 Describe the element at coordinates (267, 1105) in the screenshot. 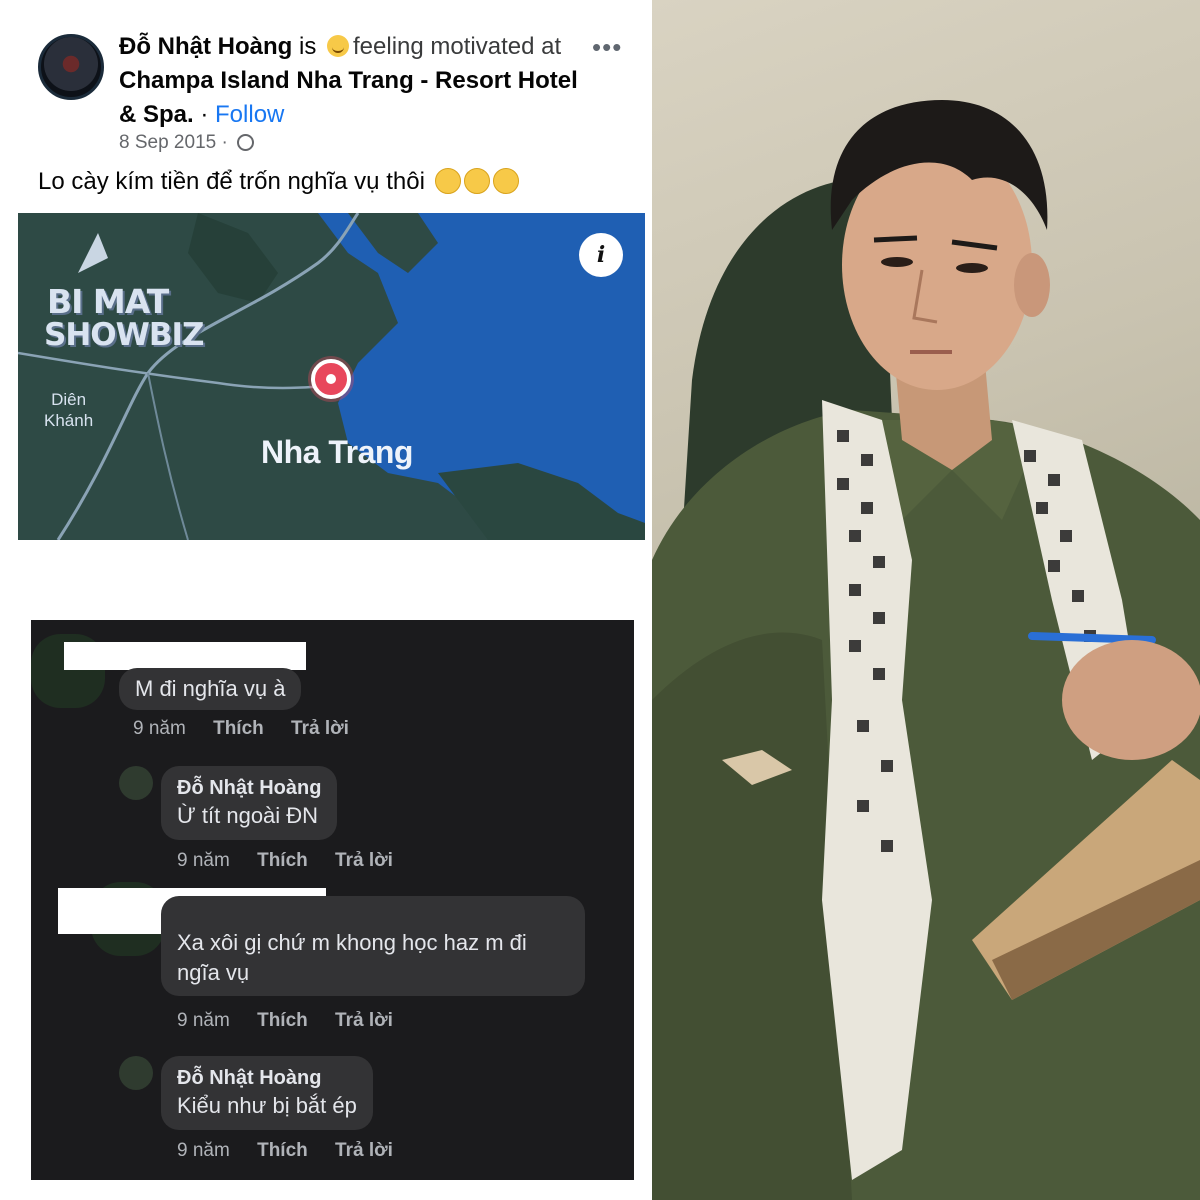

I see `comment-text: Kiểu như bị bắt ép` at that location.